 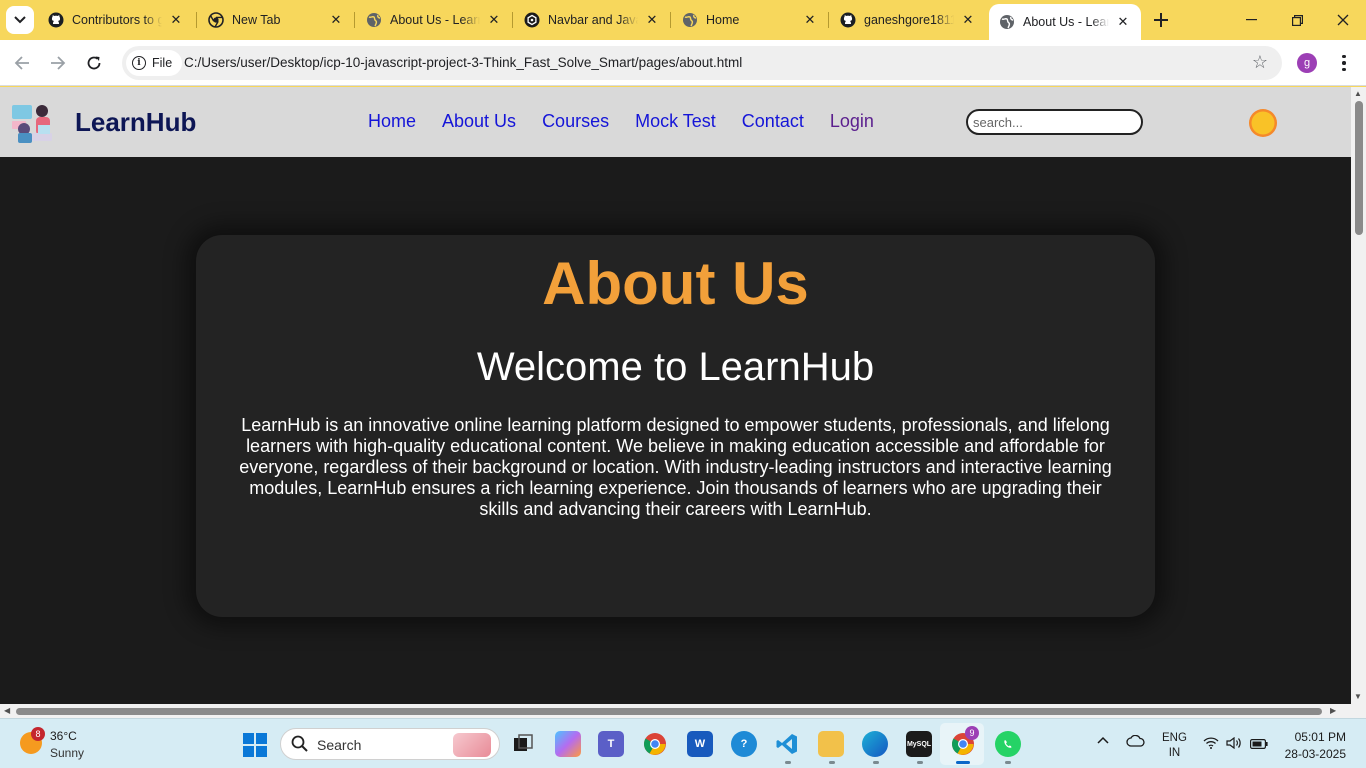 What do you see at coordinates (723, 20) in the screenshot?
I see `tab-title: Home` at bounding box center [723, 20].